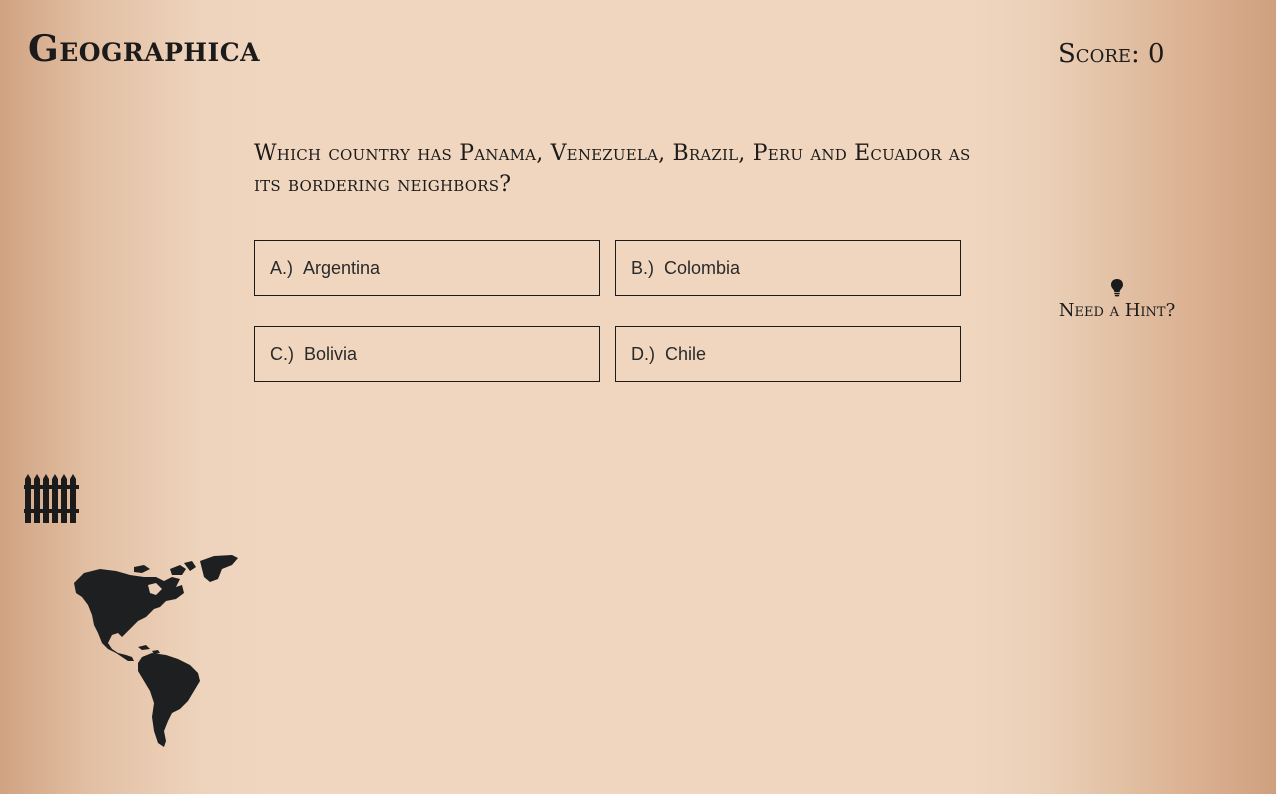  I want to click on answer-option-a: A.) Argentina, so click(427, 268).